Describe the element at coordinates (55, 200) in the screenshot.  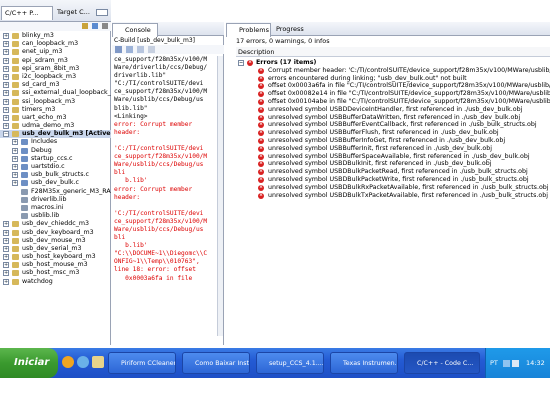
I see `tree-item: driverlib.lib` at that location.